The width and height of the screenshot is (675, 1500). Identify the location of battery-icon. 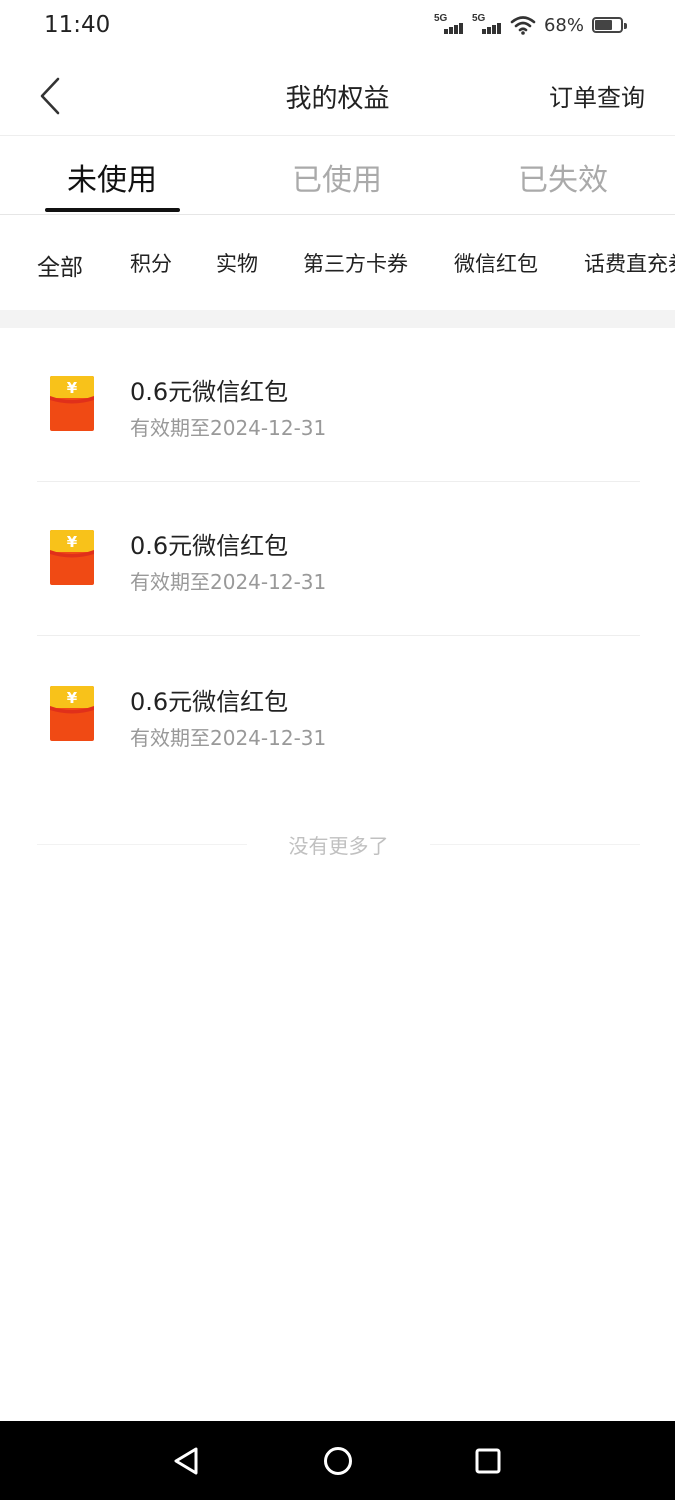
(609, 25).